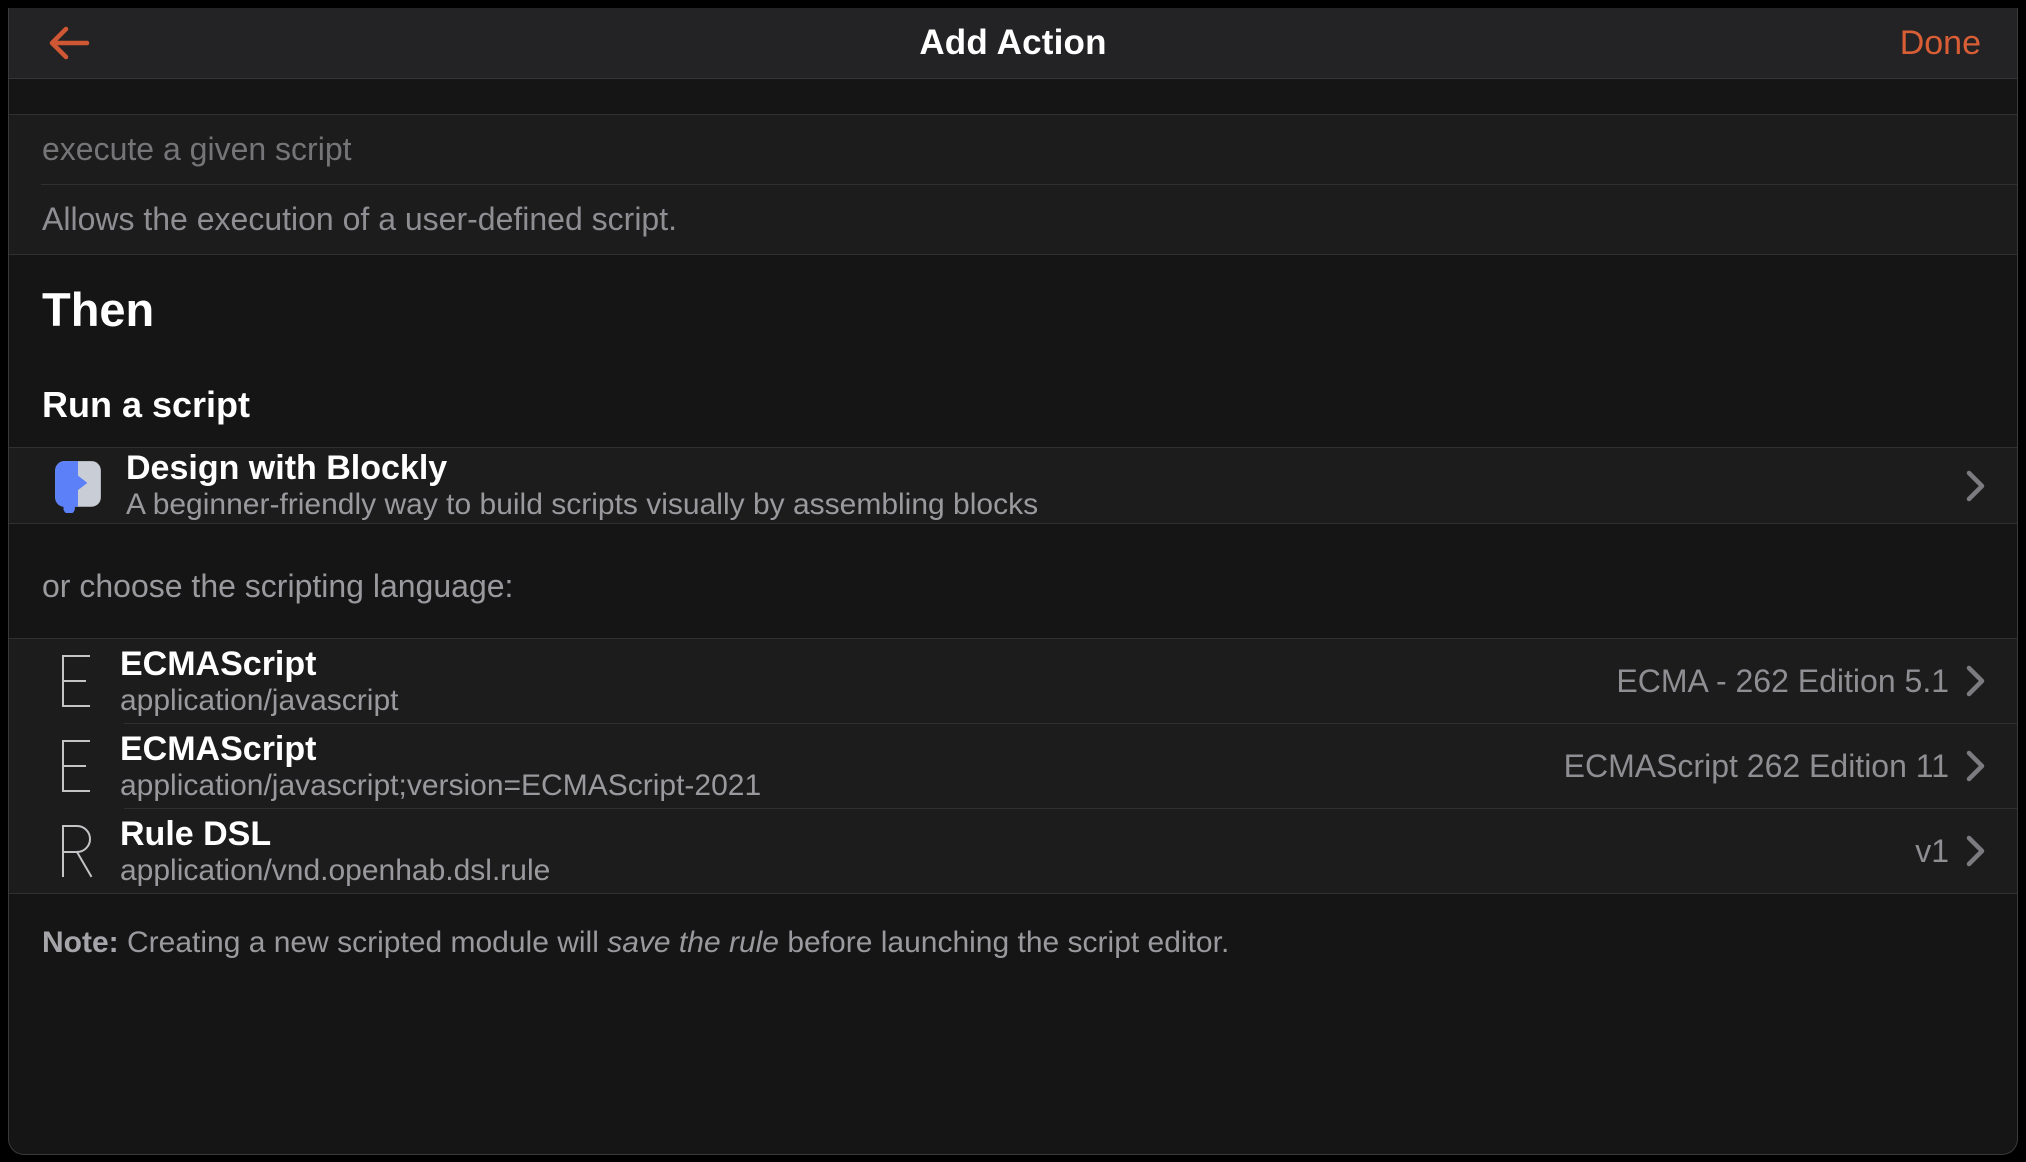 The width and height of the screenshot is (2026, 1162). I want to click on note-label: Note:, so click(80, 942).